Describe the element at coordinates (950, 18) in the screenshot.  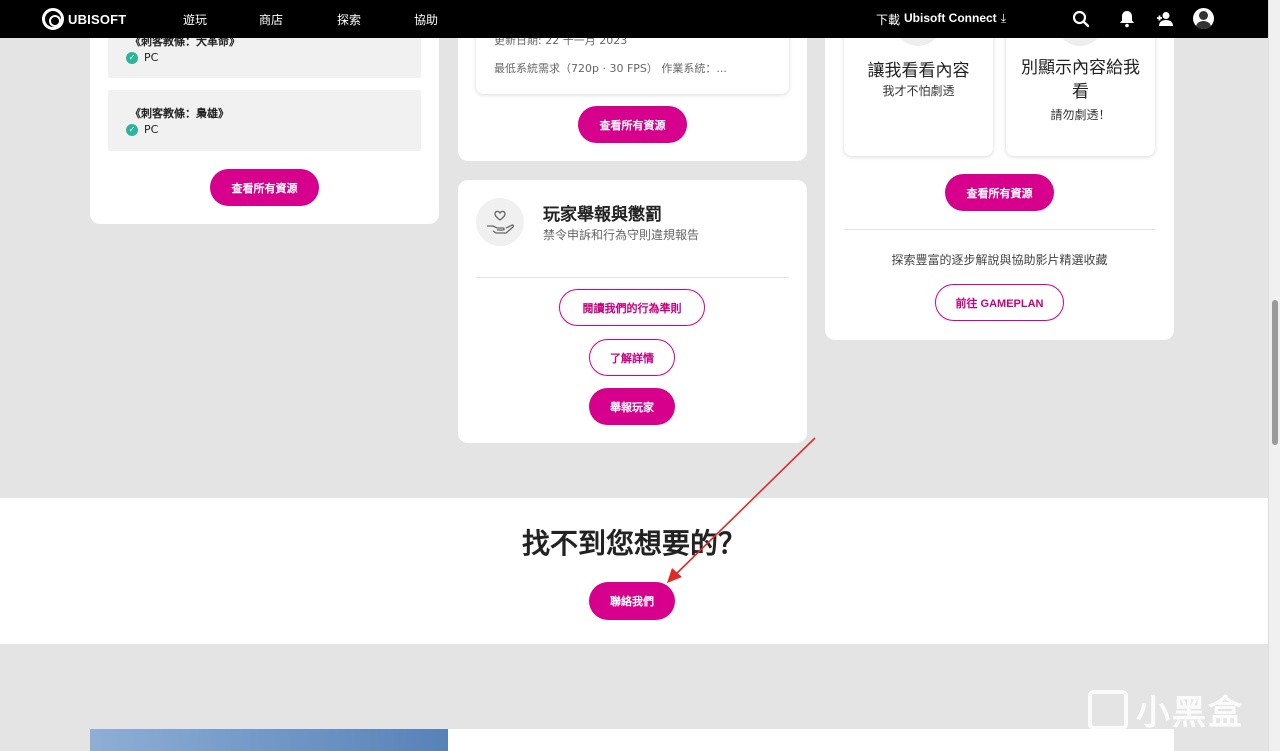
I see `download-app-name: Ubisoft Connect` at that location.